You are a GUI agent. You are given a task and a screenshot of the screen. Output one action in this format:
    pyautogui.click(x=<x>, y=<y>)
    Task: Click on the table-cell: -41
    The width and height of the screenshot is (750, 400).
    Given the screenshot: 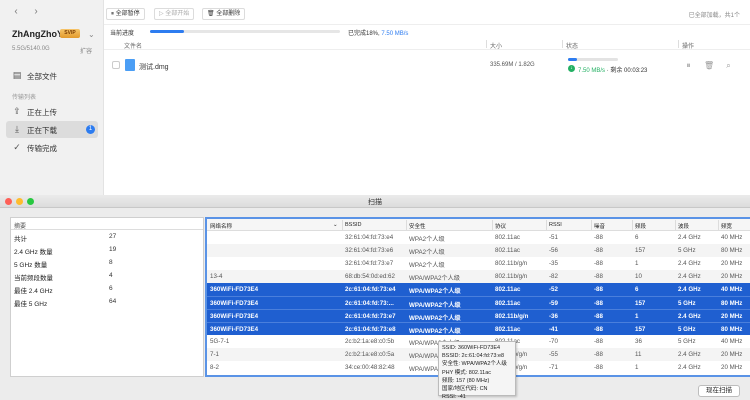 What is the action you would take?
    pyautogui.click(x=553, y=329)
    